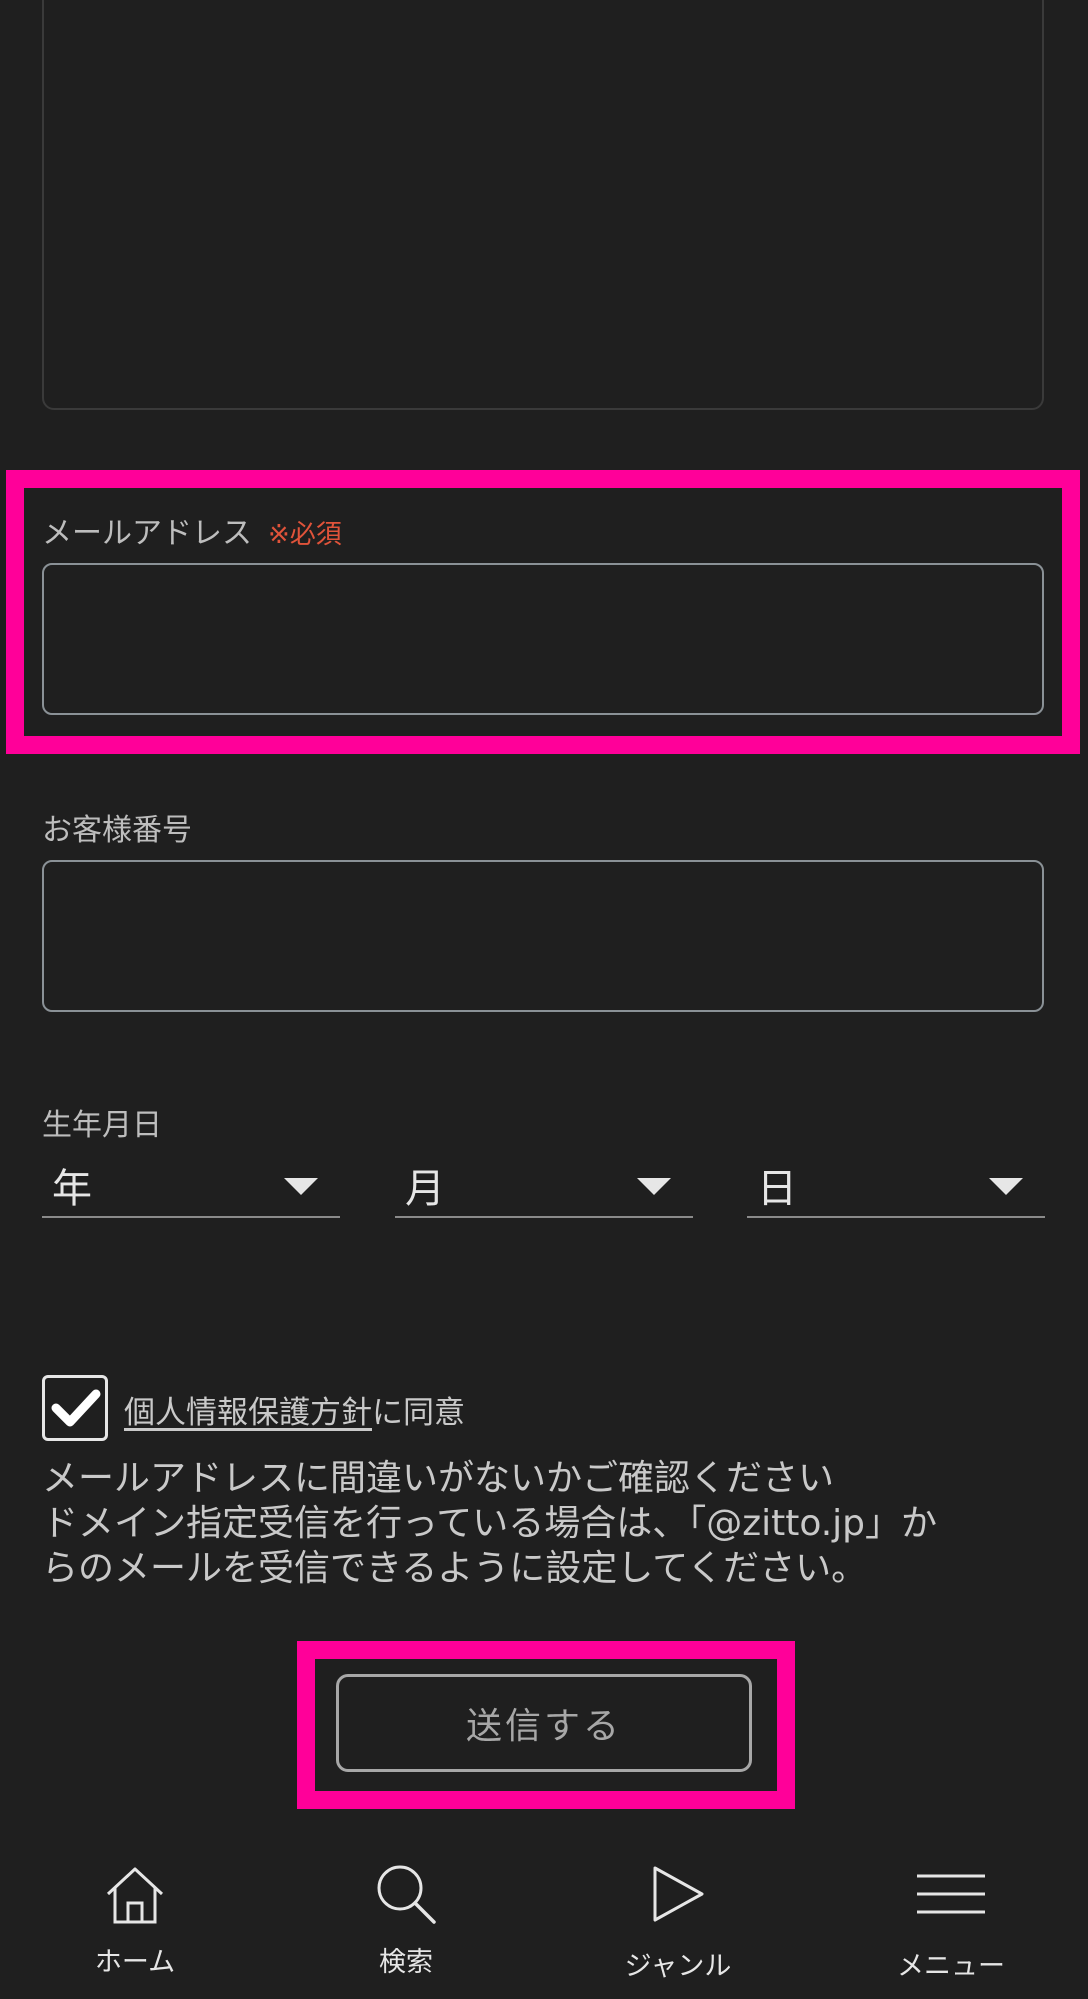 The width and height of the screenshot is (1088, 1999). I want to click on consent-checkbox, so click(75, 1408).